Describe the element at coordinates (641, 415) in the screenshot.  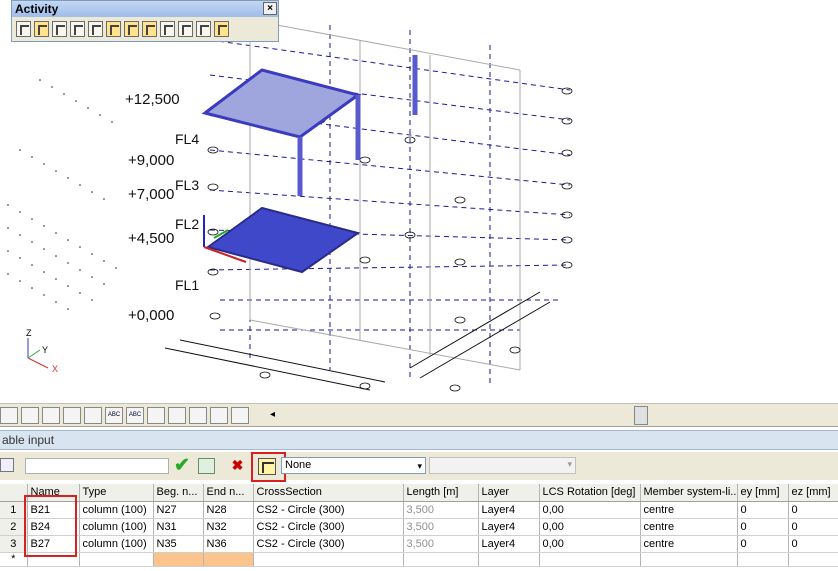
I see `scroll-thumb` at that location.